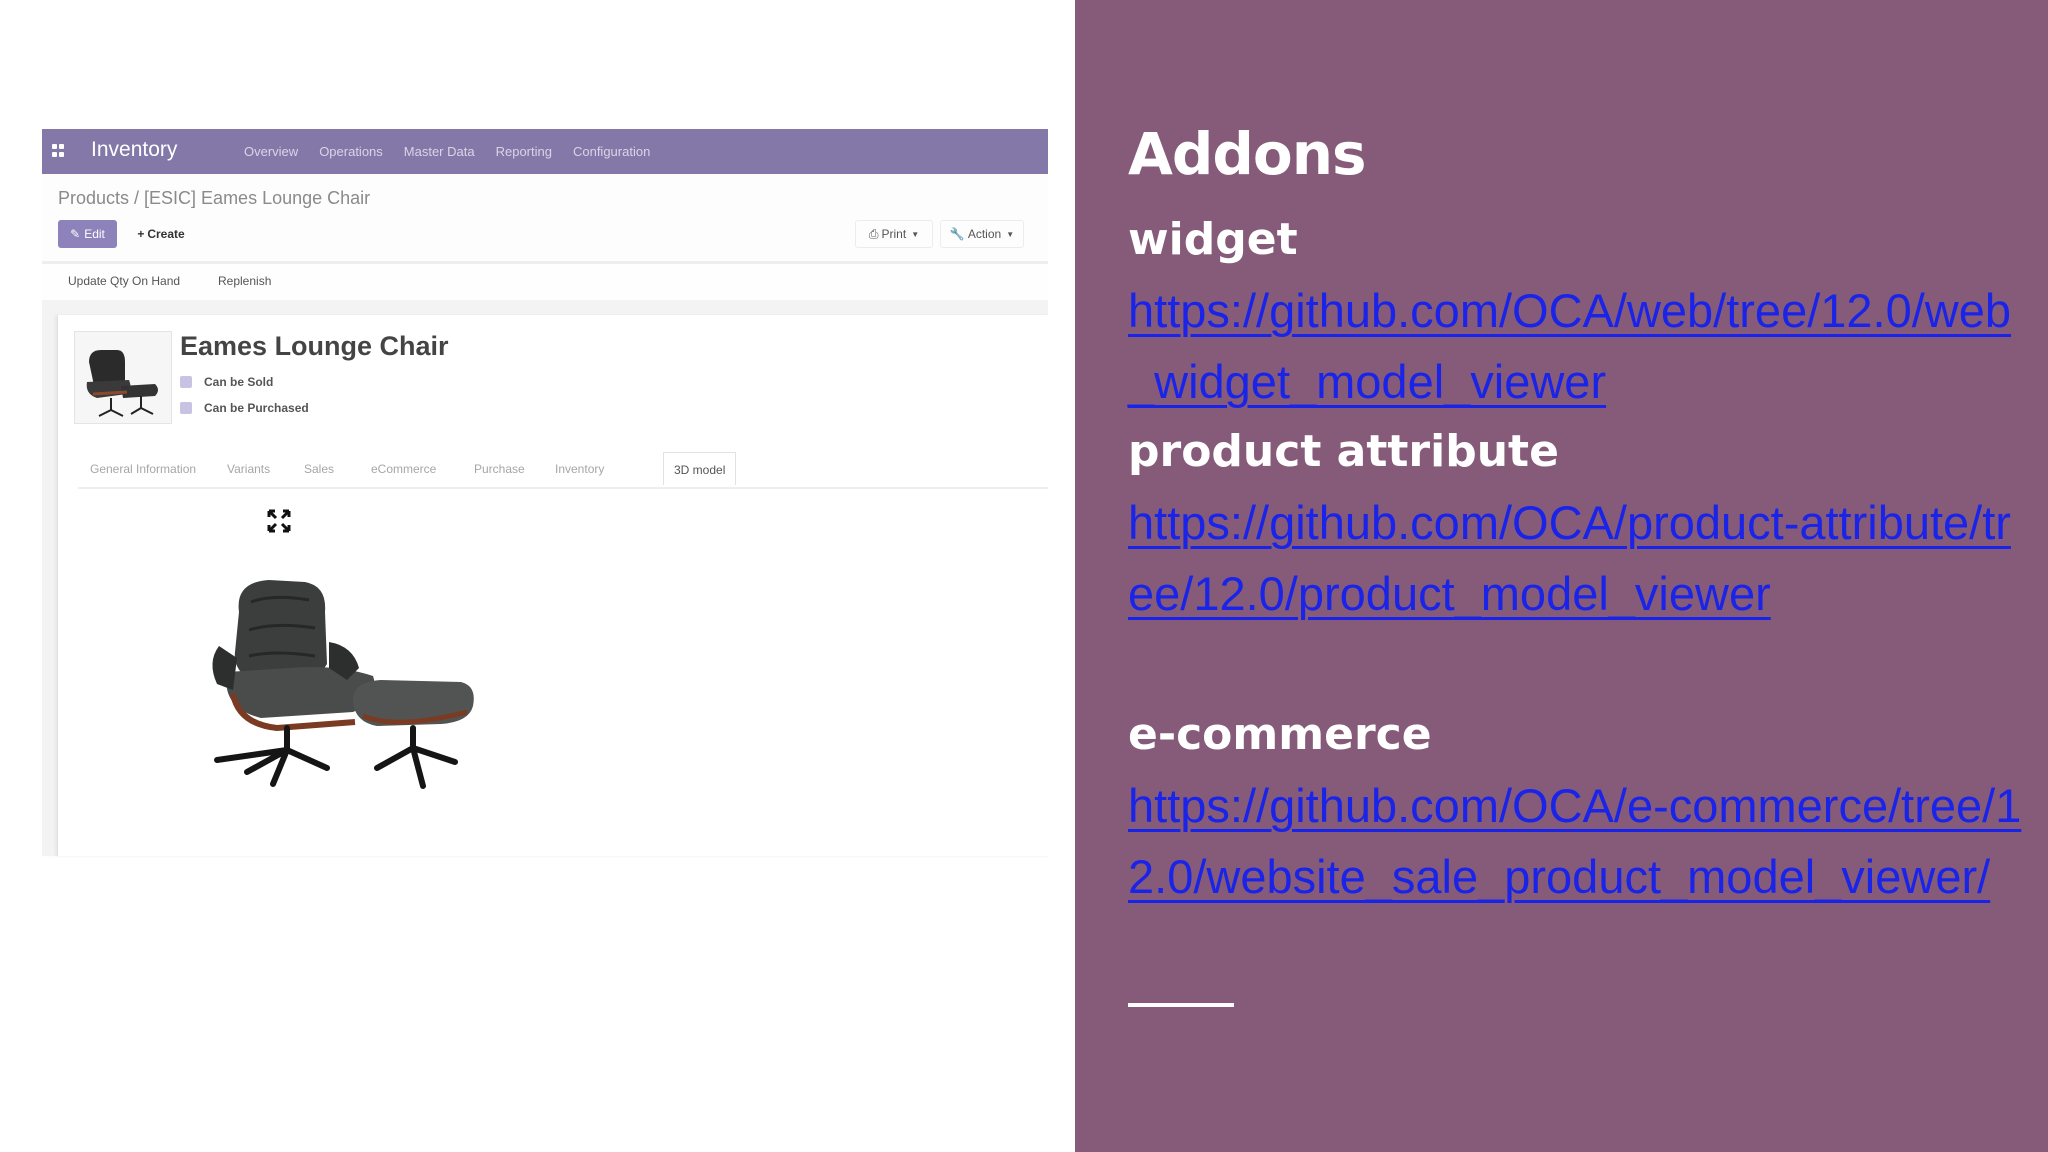 The width and height of the screenshot is (2048, 1152). I want to click on wrench-icon: 🔧, so click(957, 234).